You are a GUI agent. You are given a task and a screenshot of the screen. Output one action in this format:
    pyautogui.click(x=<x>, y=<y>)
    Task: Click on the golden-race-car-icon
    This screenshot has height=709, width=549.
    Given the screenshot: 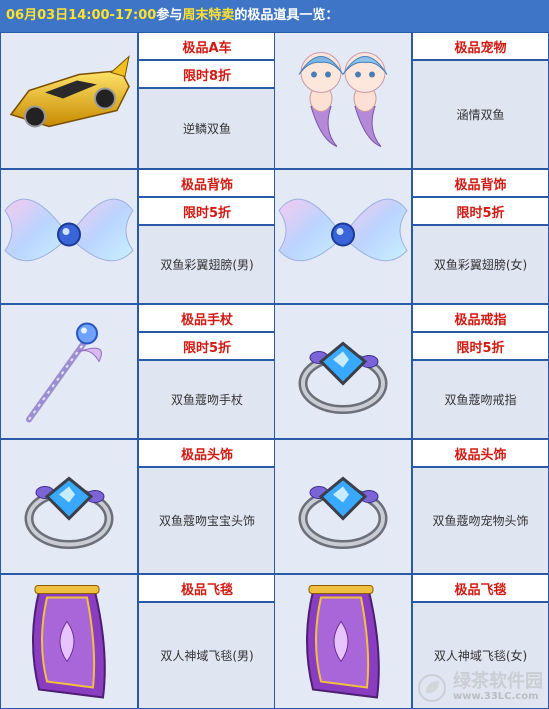 What is the action you would take?
    pyautogui.click(x=69, y=91)
    